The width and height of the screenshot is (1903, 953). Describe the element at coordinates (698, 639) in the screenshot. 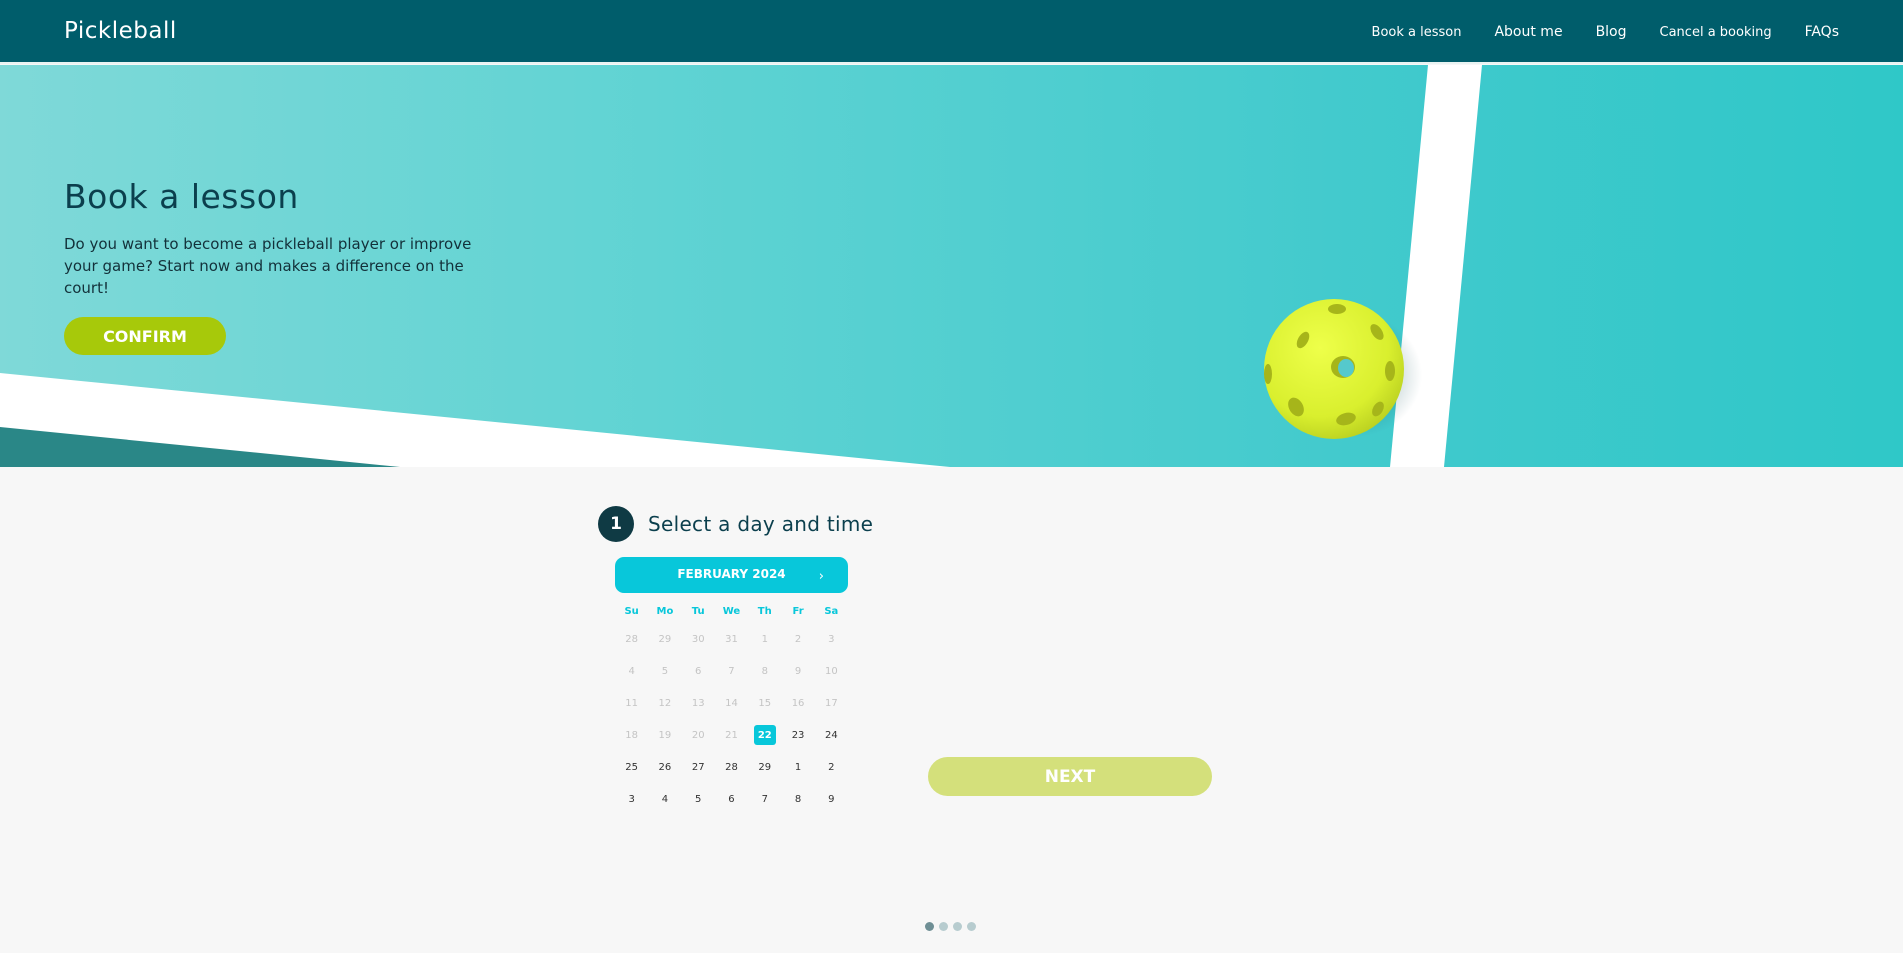

I see `calendar-day: 30` at that location.